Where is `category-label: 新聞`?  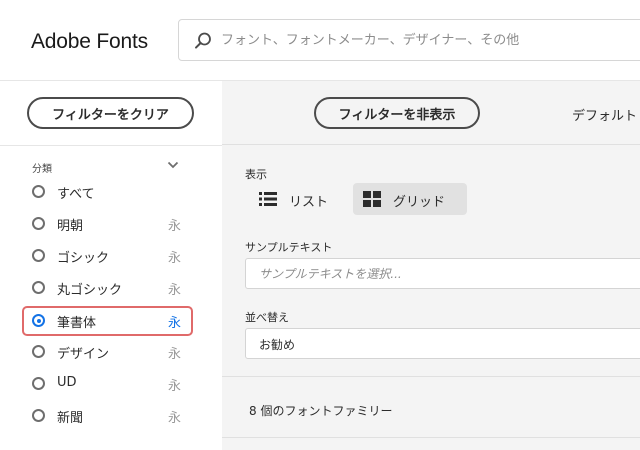 category-label: 新聞 is located at coordinates (70, 418).